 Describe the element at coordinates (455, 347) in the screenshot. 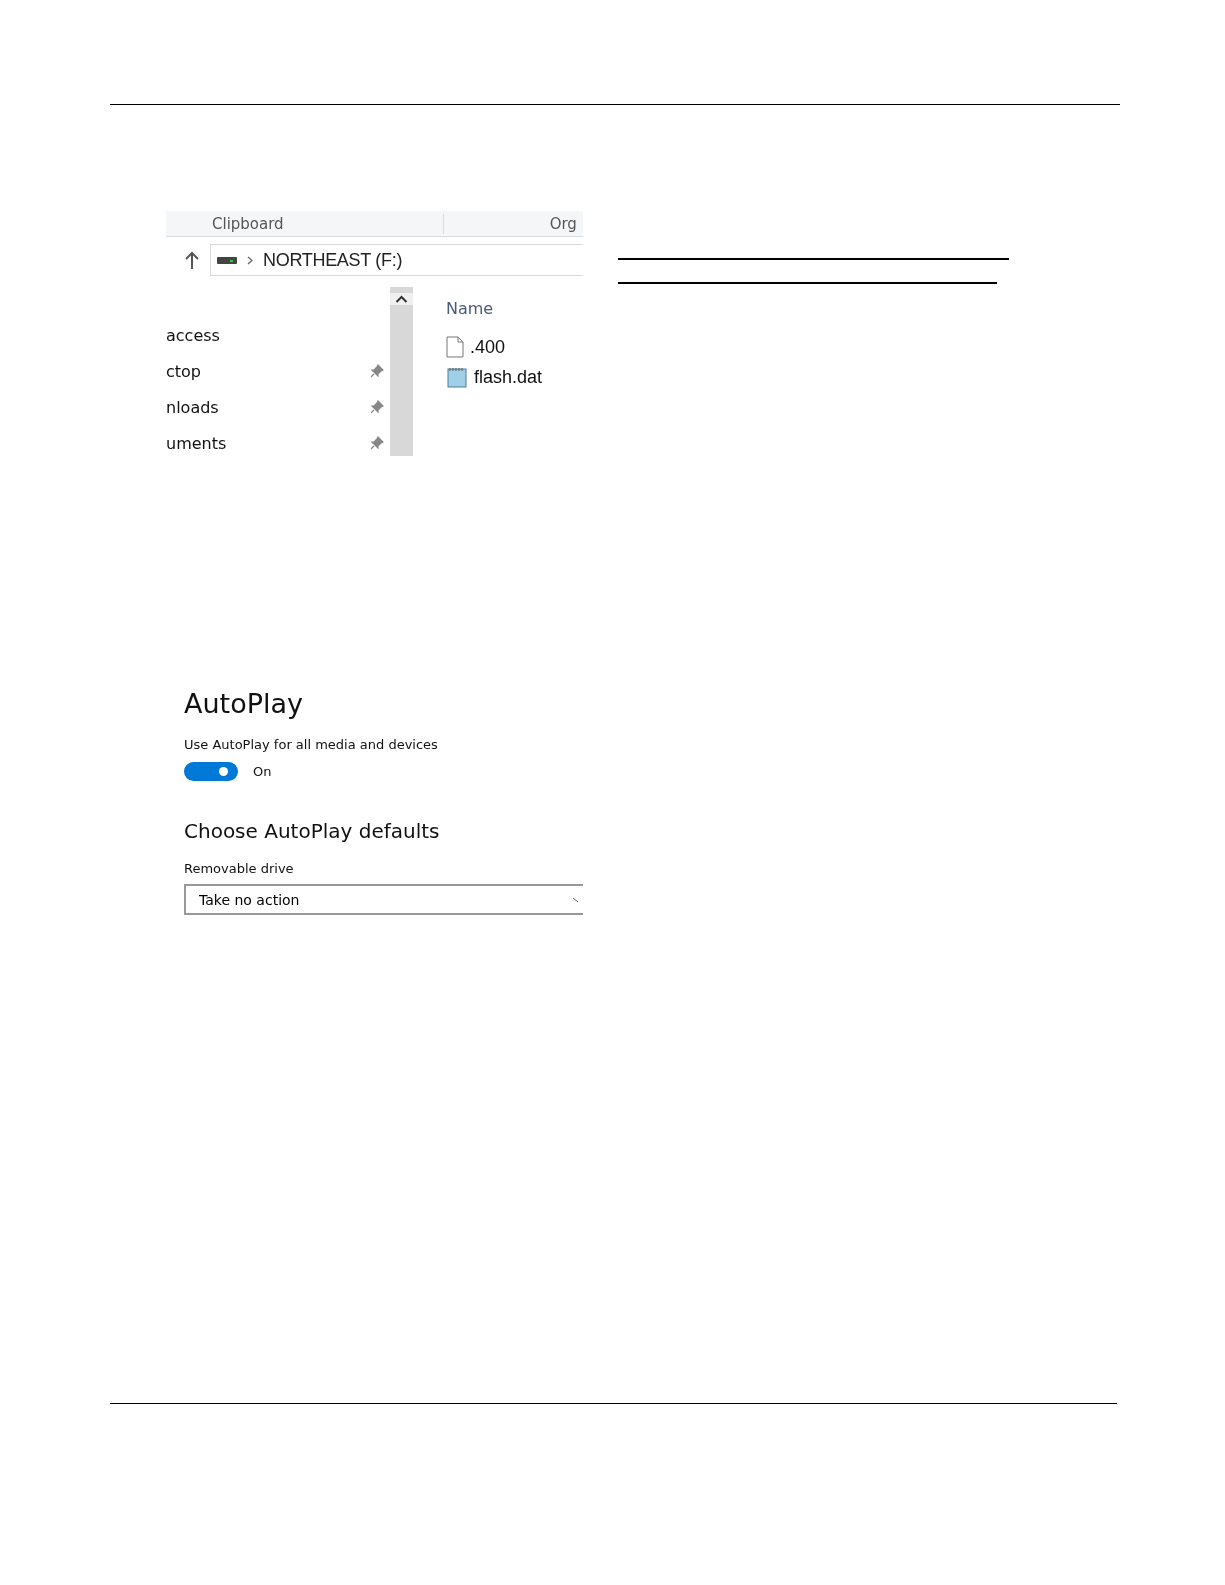

I see `file-icon` at that location.